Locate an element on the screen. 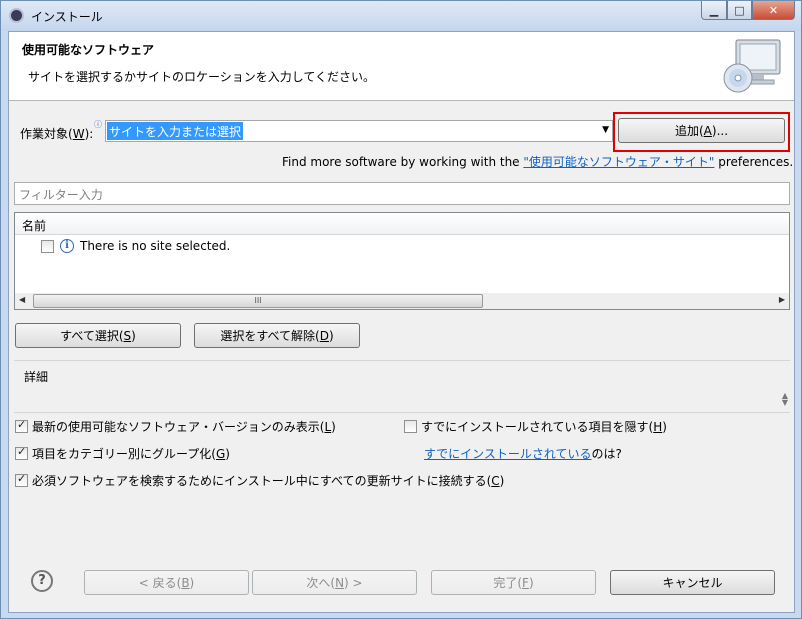  tree-row-checkbox is located at coordinates (47, 246).